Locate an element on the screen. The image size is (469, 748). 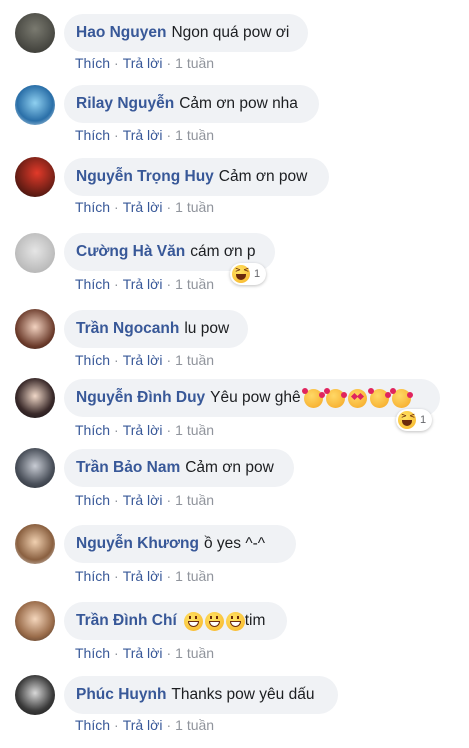
comment-bubble: Nguyễn Khương ồ yes ^-^ is located at coordinates (180, 544).